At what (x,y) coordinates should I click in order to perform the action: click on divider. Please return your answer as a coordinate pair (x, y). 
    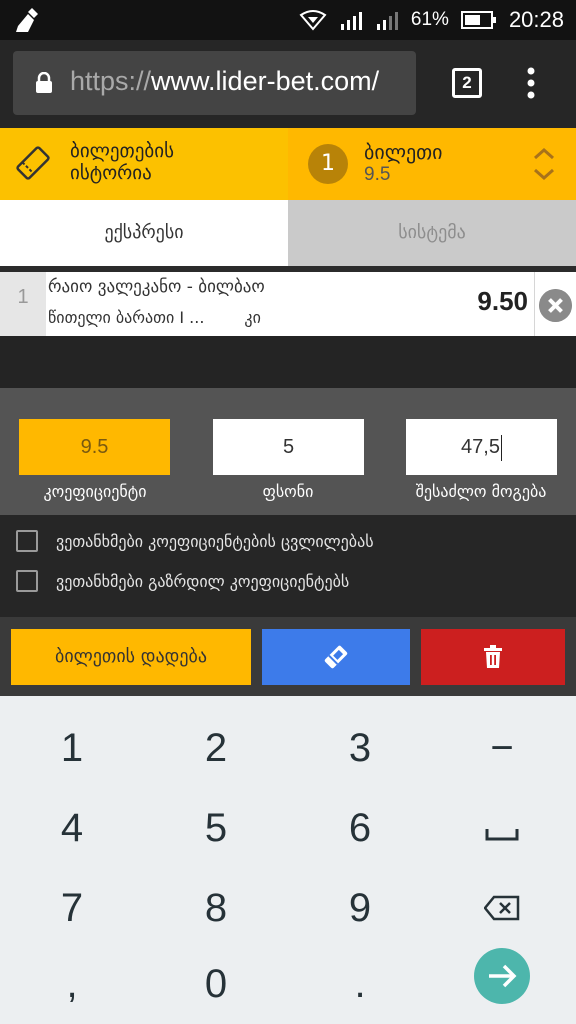
    Looking at the image, I should click on (534, 304).